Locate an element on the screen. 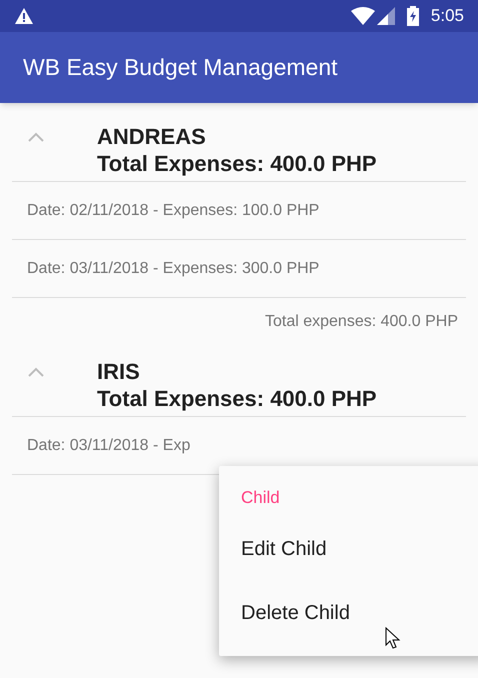  app-title: WB Easy Budget Management is located at coordinates (180, 67).